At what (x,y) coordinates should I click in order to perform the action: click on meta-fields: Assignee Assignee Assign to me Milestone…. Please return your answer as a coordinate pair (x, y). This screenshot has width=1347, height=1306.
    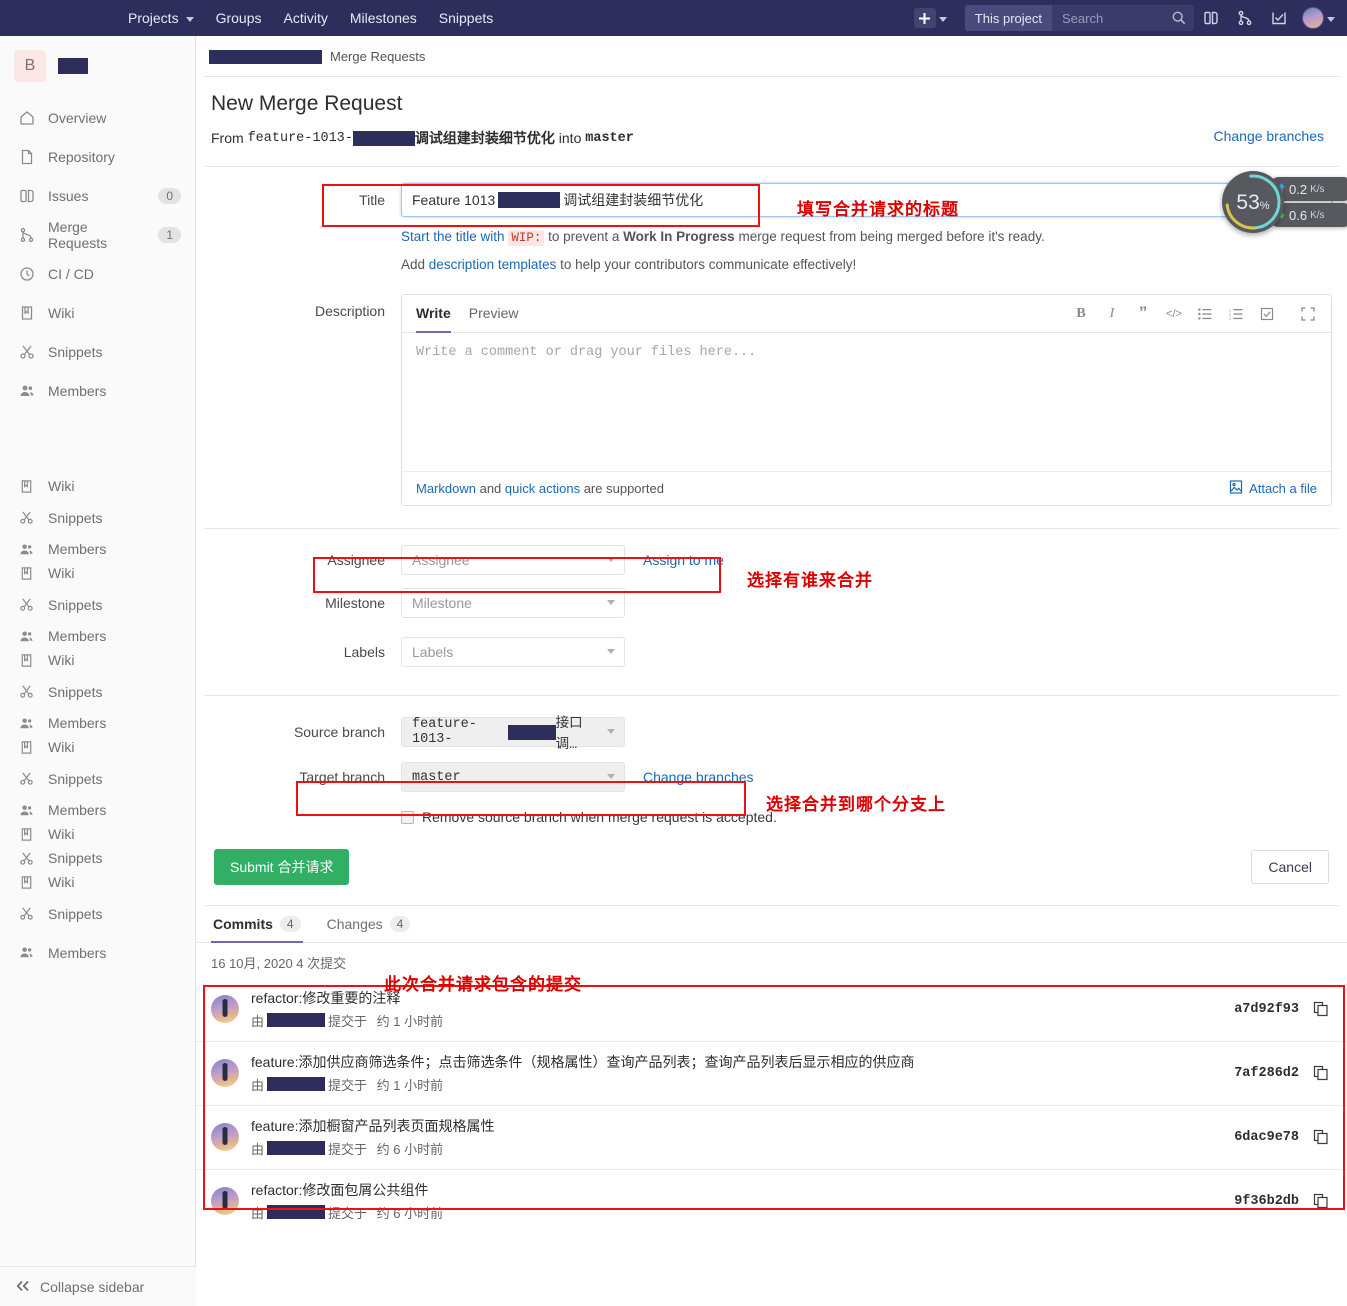
    Looking at the image, I should click on (771, 598).